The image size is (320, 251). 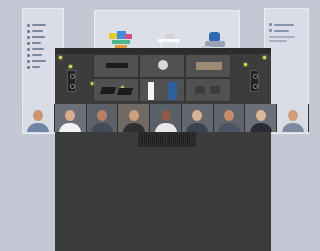 I want to click on floor-speaker-icon, so click(x=162, y=90).